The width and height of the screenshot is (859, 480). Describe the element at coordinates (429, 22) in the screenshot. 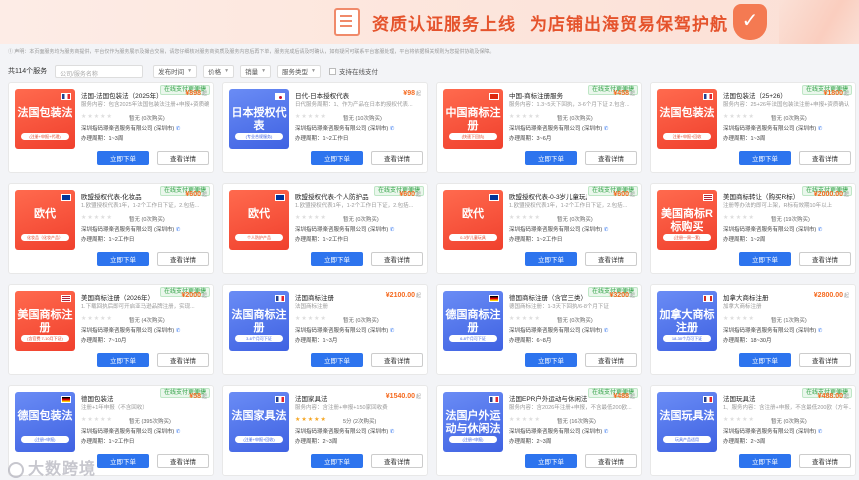

I see `promo-banner: 资质认证服务上线 为店铺出海贸易保驾护航 ✓` at that location.